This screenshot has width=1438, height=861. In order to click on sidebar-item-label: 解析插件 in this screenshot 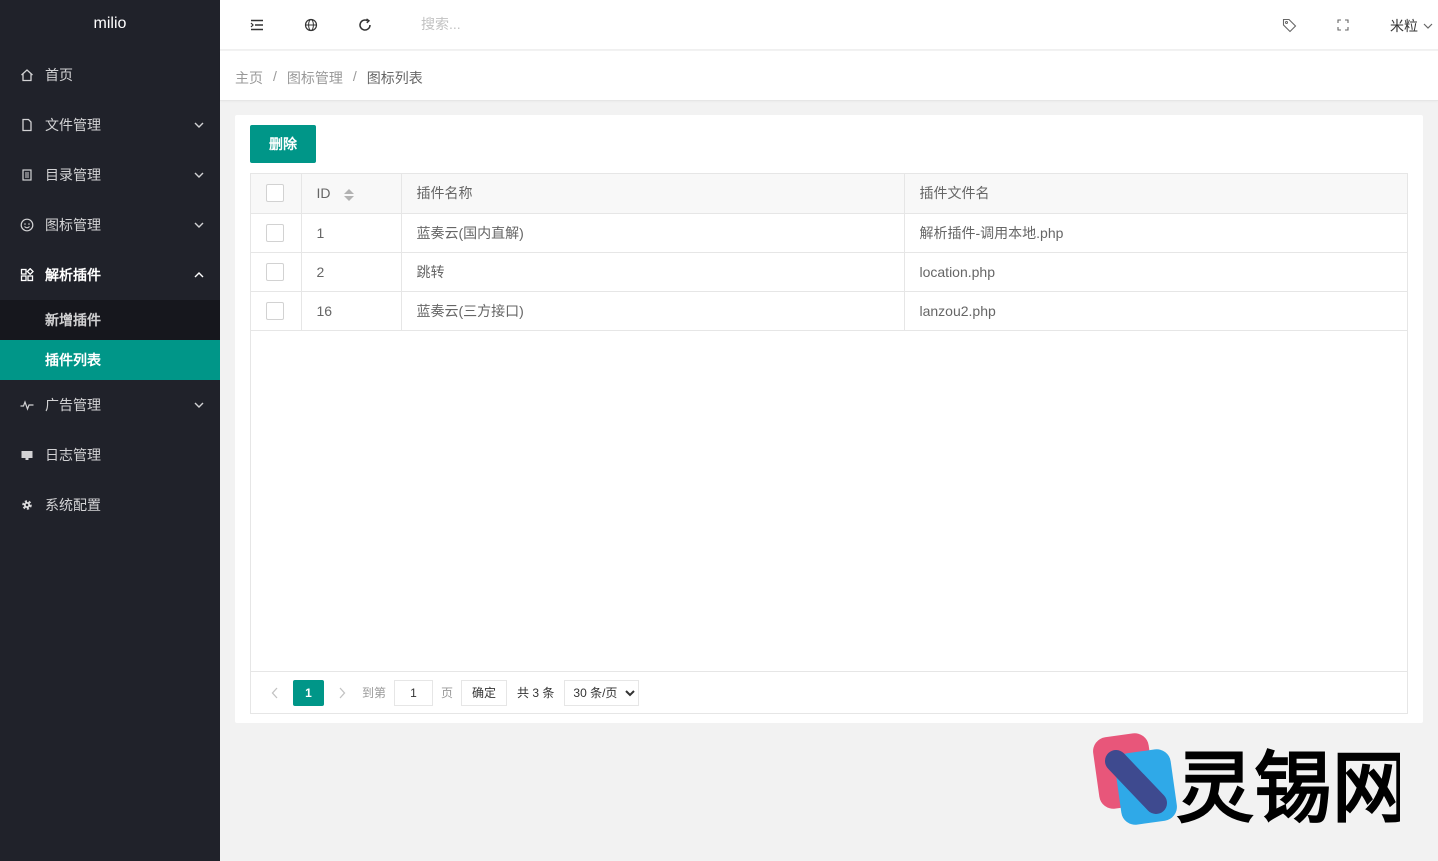, I will do `click(73, 275)`.